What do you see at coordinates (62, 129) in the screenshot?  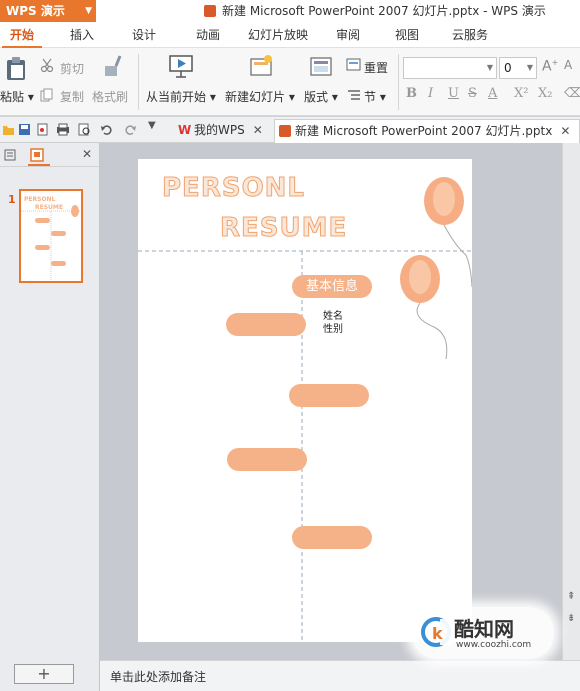 I see `print-icon` at bounding box center [62, 129].